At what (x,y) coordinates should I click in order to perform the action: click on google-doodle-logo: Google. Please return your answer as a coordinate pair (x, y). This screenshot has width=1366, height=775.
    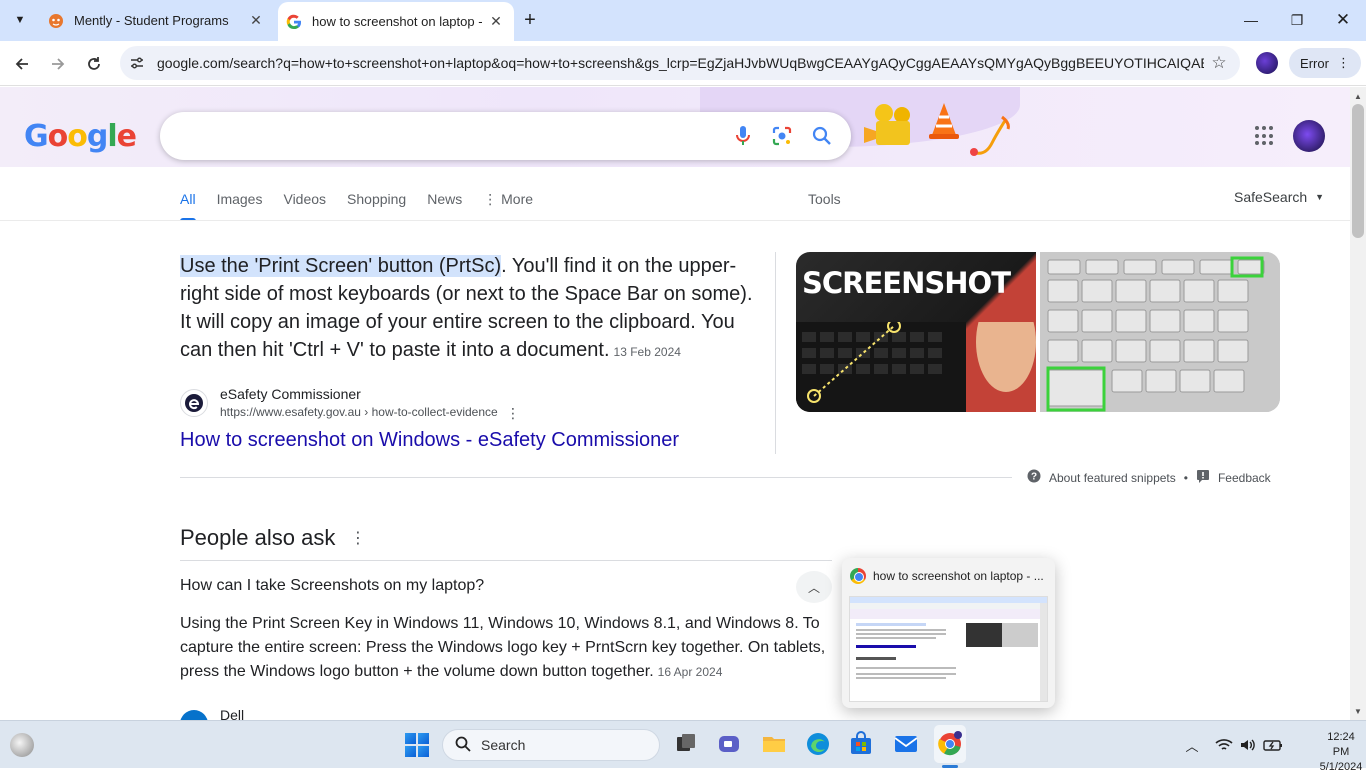
    Looking at the image, I should click on (80, 136).